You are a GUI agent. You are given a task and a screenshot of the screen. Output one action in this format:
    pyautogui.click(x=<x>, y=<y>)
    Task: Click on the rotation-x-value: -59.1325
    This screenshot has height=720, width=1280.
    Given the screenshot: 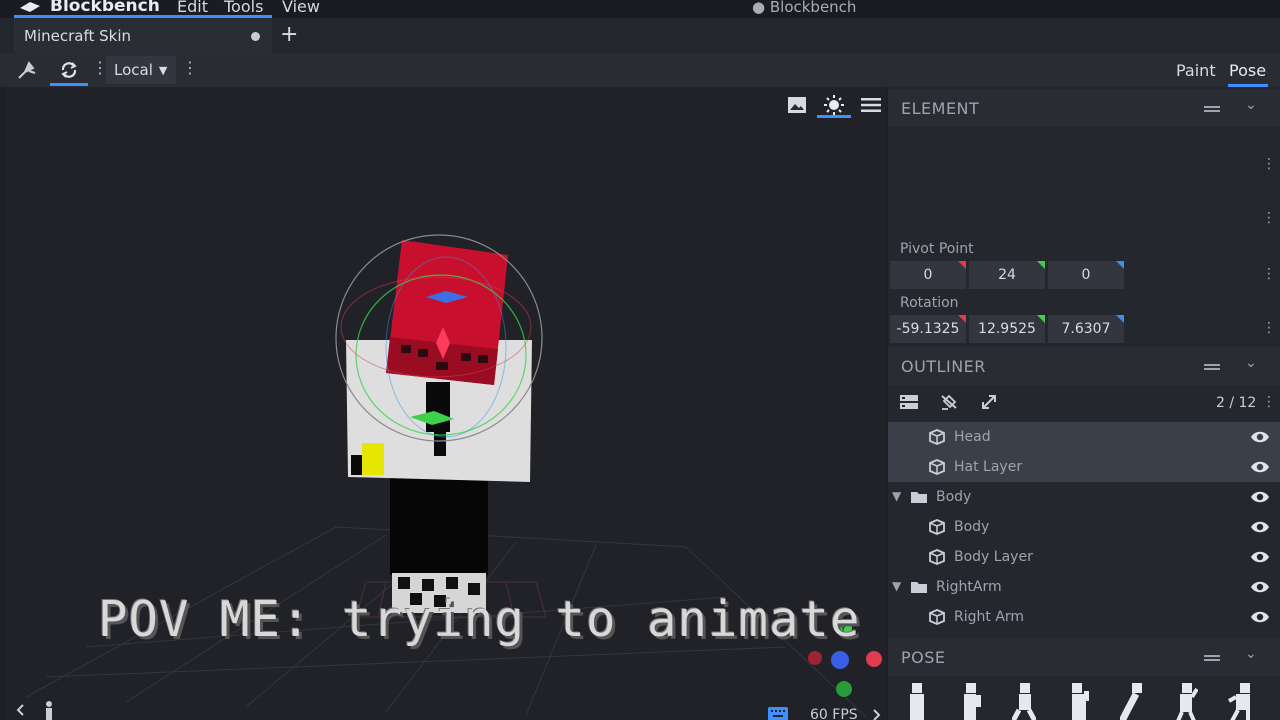 What is the action you would take?
    pyautogui.click(x=928, y=329)
    